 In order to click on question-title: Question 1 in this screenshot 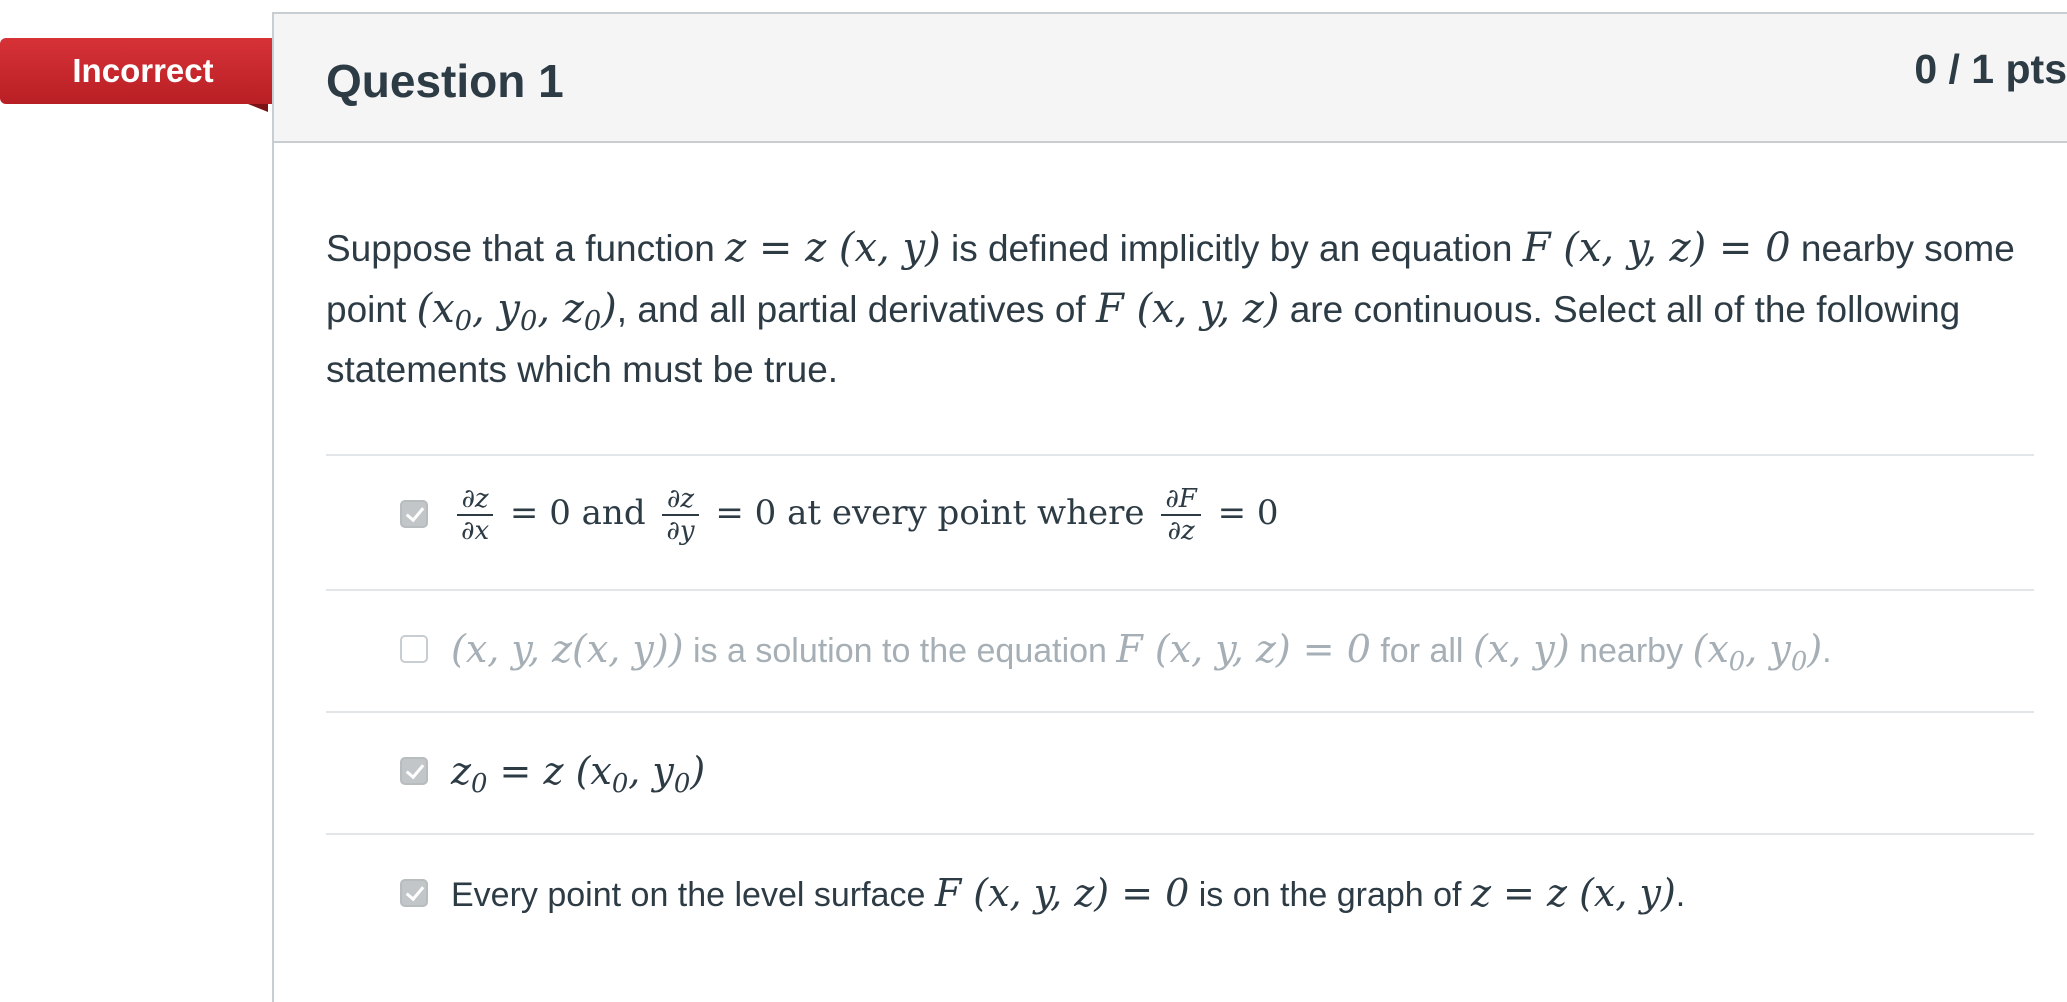, I will do `click(445, 81)`.